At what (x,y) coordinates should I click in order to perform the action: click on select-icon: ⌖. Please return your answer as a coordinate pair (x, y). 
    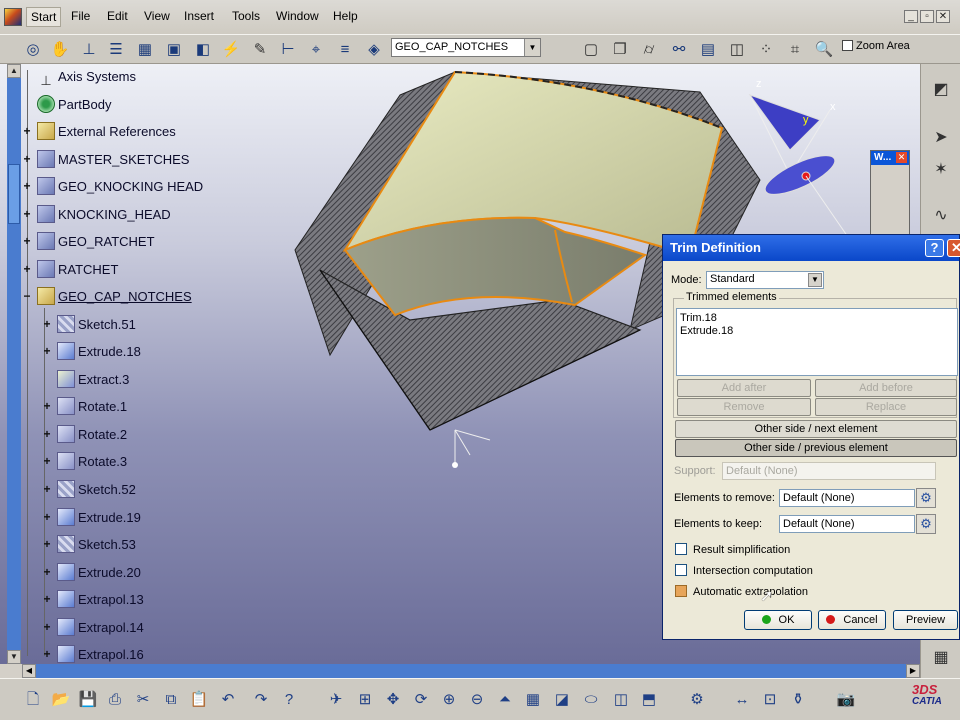
    Looking at the image, I should click on (316, 50).